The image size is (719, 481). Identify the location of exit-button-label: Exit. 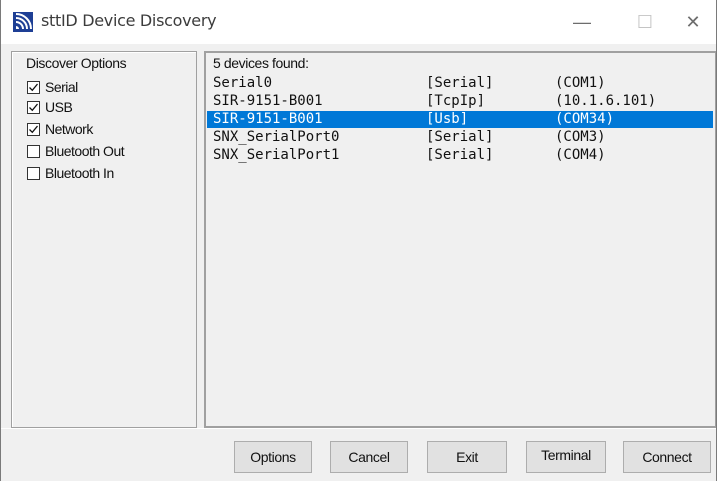
(467, 457).